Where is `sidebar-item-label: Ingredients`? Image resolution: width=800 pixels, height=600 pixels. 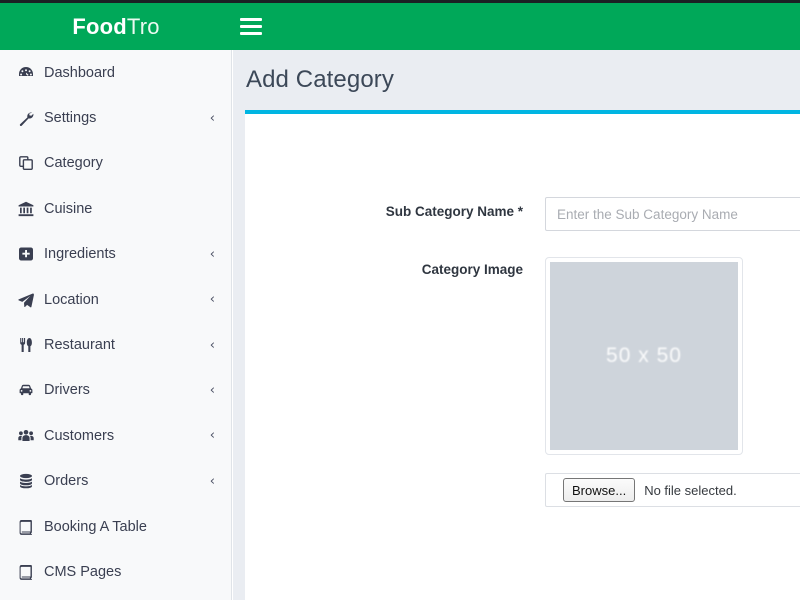 sidebar-item-label: Ingredients is located at coordinates (80, 254).